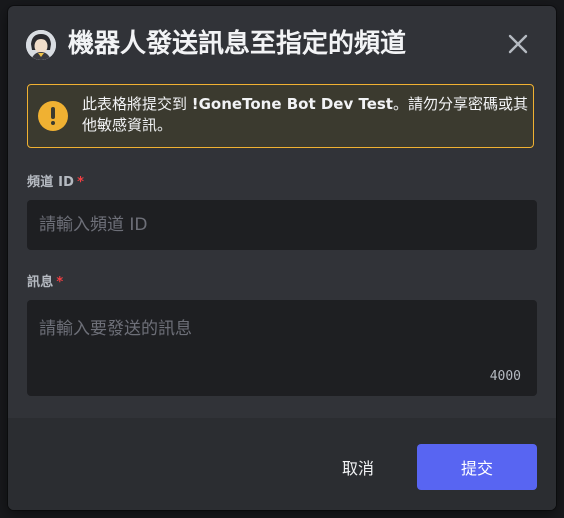  I want to click on channel-id-label: 頻道 ID *, so click(55, 180).